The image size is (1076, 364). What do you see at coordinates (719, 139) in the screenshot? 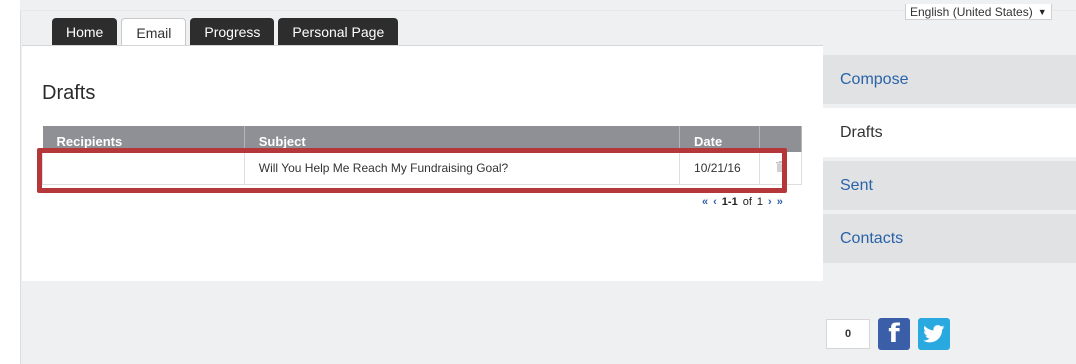
I see `column-header-date: Date` at bounding box center [719, 139].